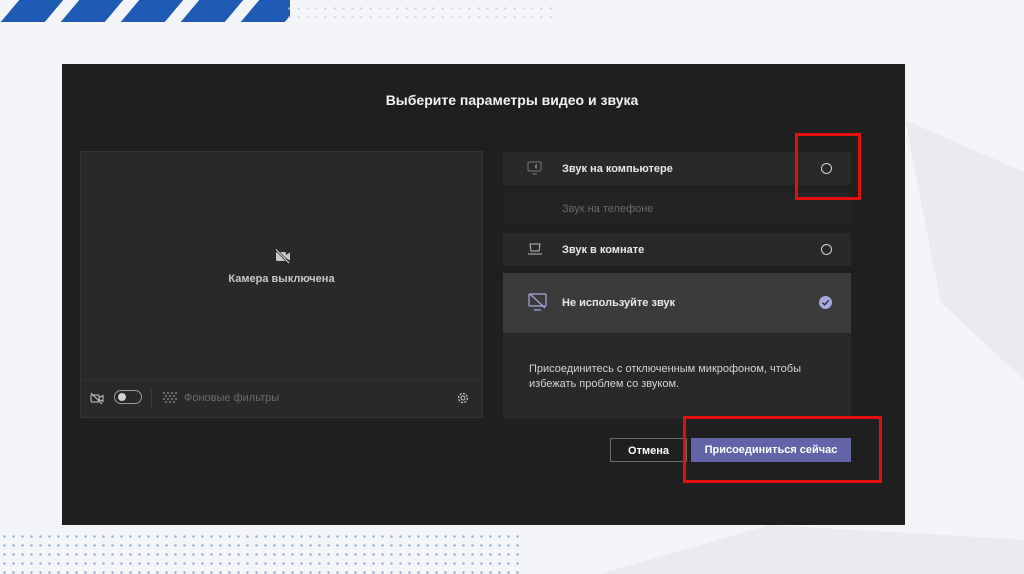  I want to click on radio-room-audio, so click(826, 249).